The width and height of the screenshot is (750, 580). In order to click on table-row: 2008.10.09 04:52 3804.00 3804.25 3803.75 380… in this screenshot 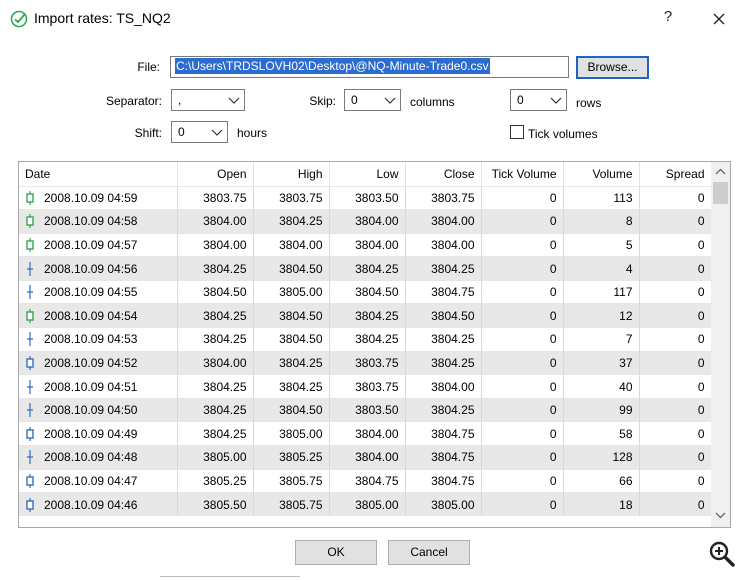, I will do `click(365, 362)`.